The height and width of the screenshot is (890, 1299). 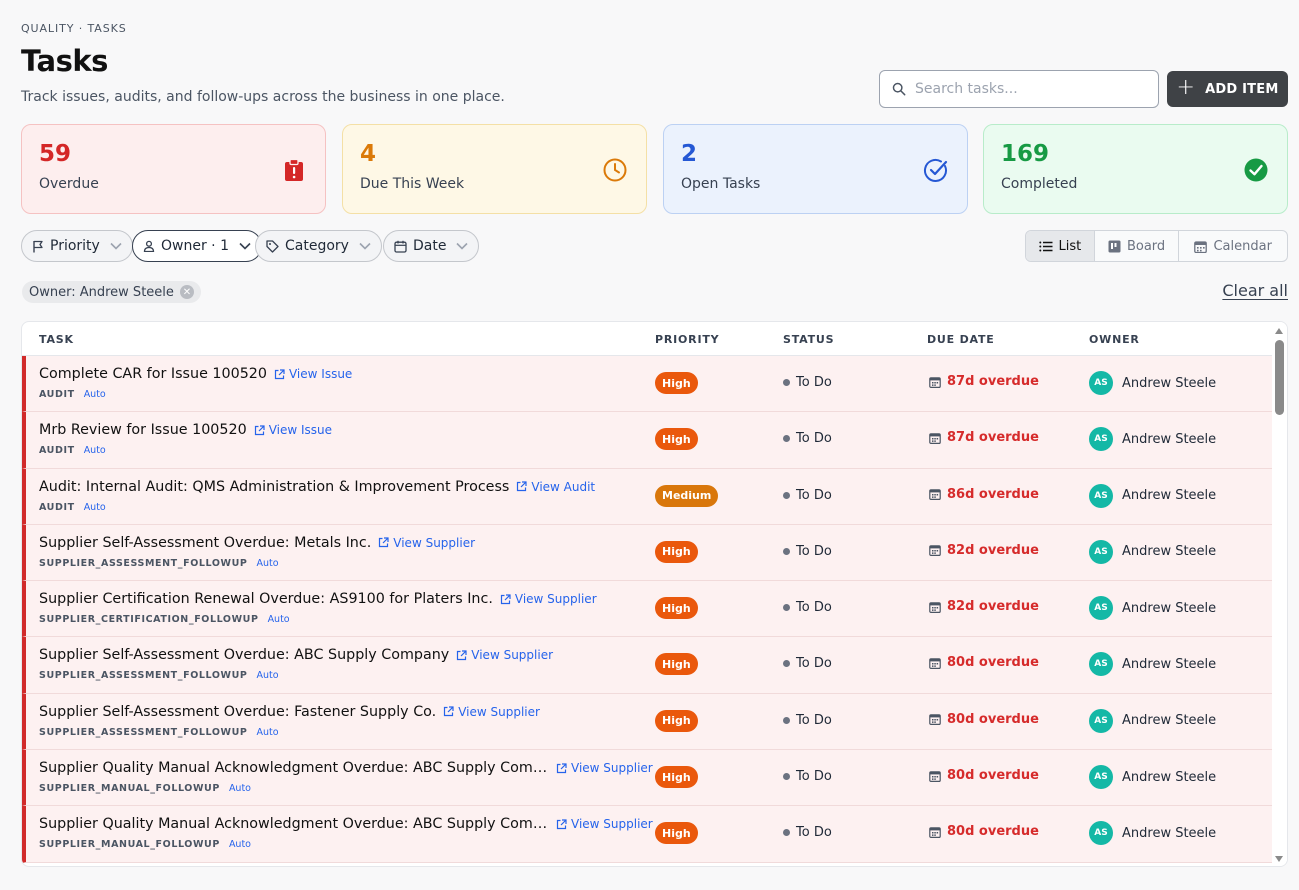 What do you see at coordinates (984, 437) in the screenshot?
I see `due-date-cell: 87d overdue` at bounding box center [984, 437].